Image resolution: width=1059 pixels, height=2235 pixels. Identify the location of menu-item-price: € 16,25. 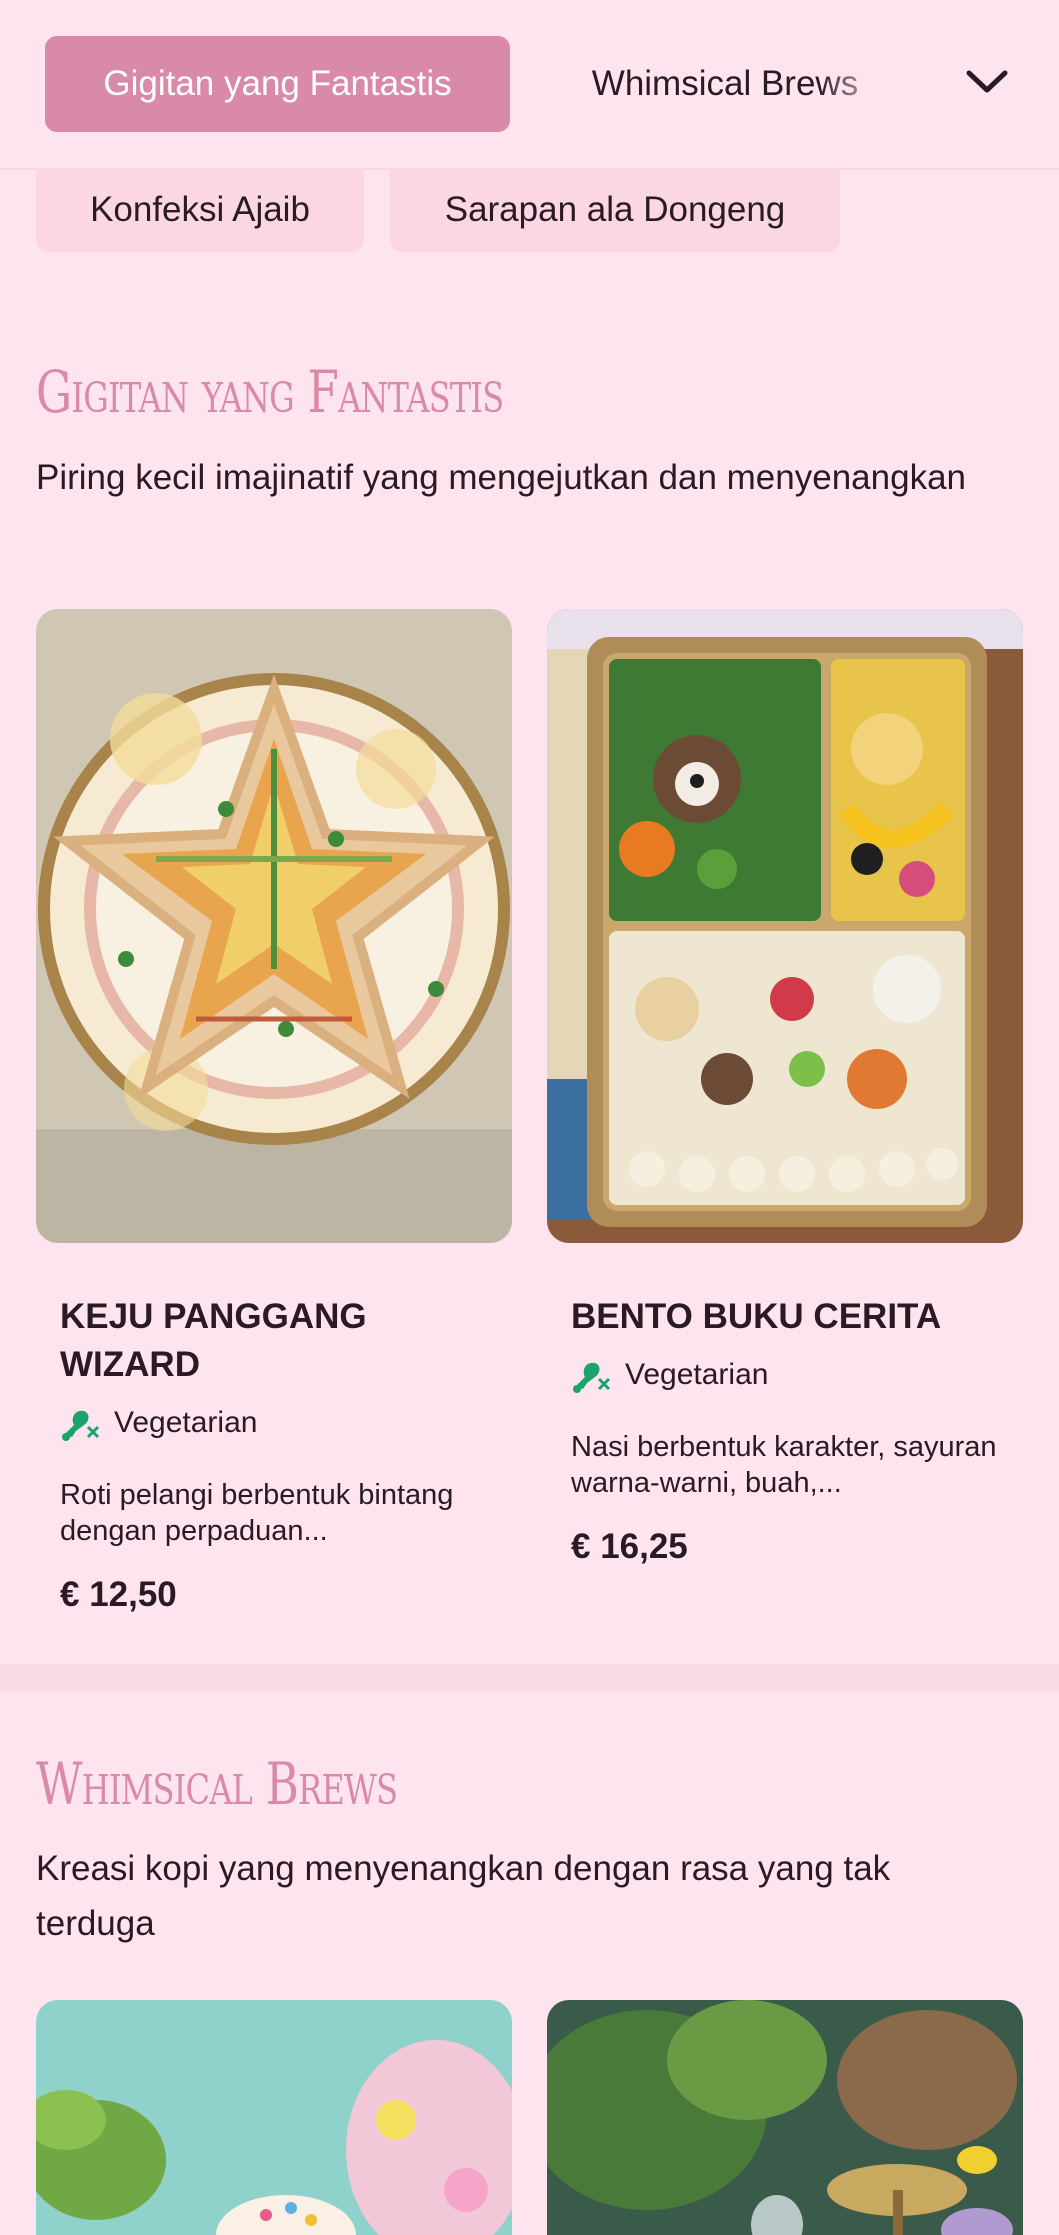
(629, 1546).